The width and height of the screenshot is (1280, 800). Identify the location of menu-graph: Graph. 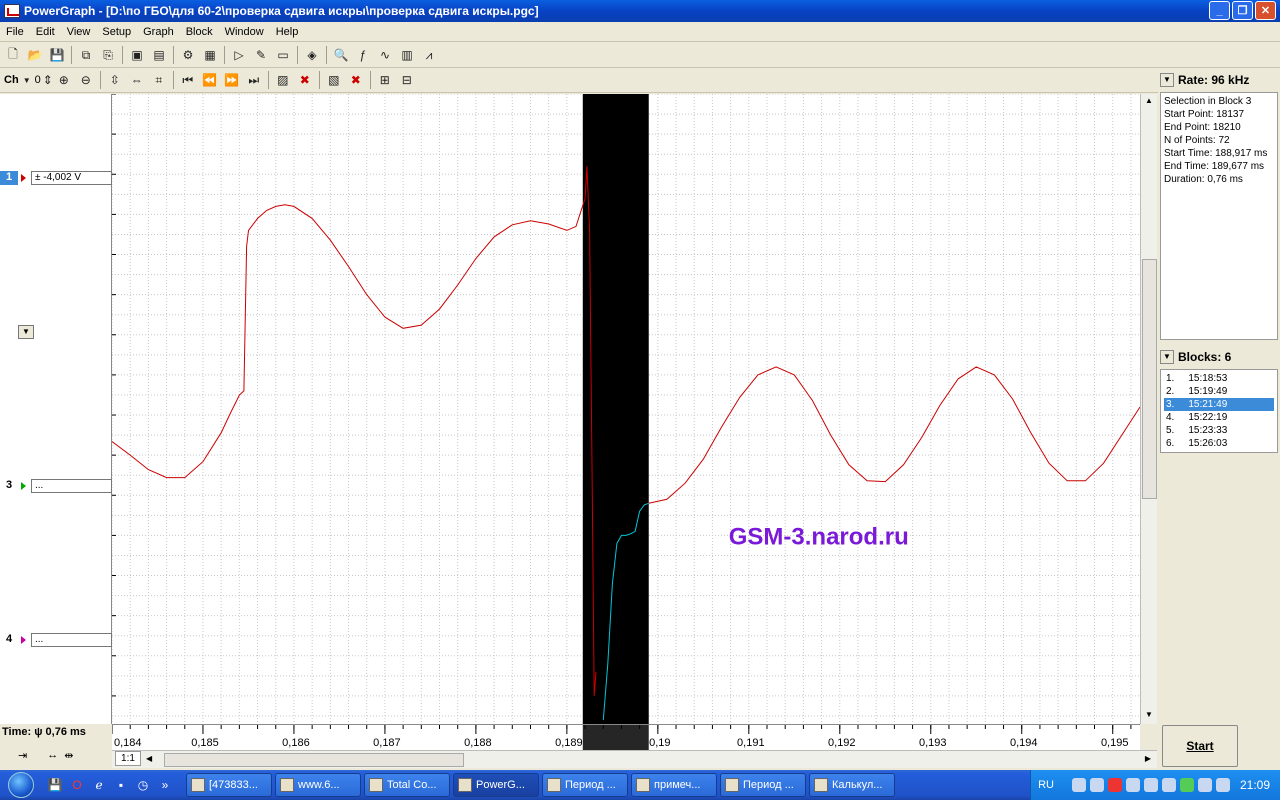
(158, 32).